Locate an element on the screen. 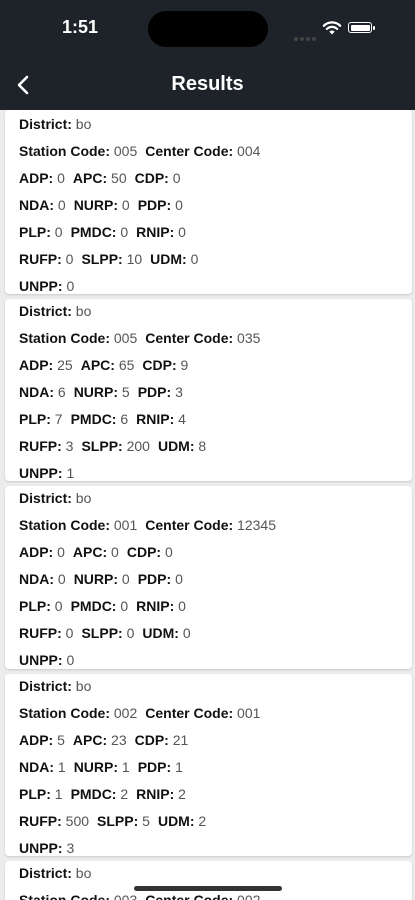  page-title: Results is located at coordinates (207, 84).